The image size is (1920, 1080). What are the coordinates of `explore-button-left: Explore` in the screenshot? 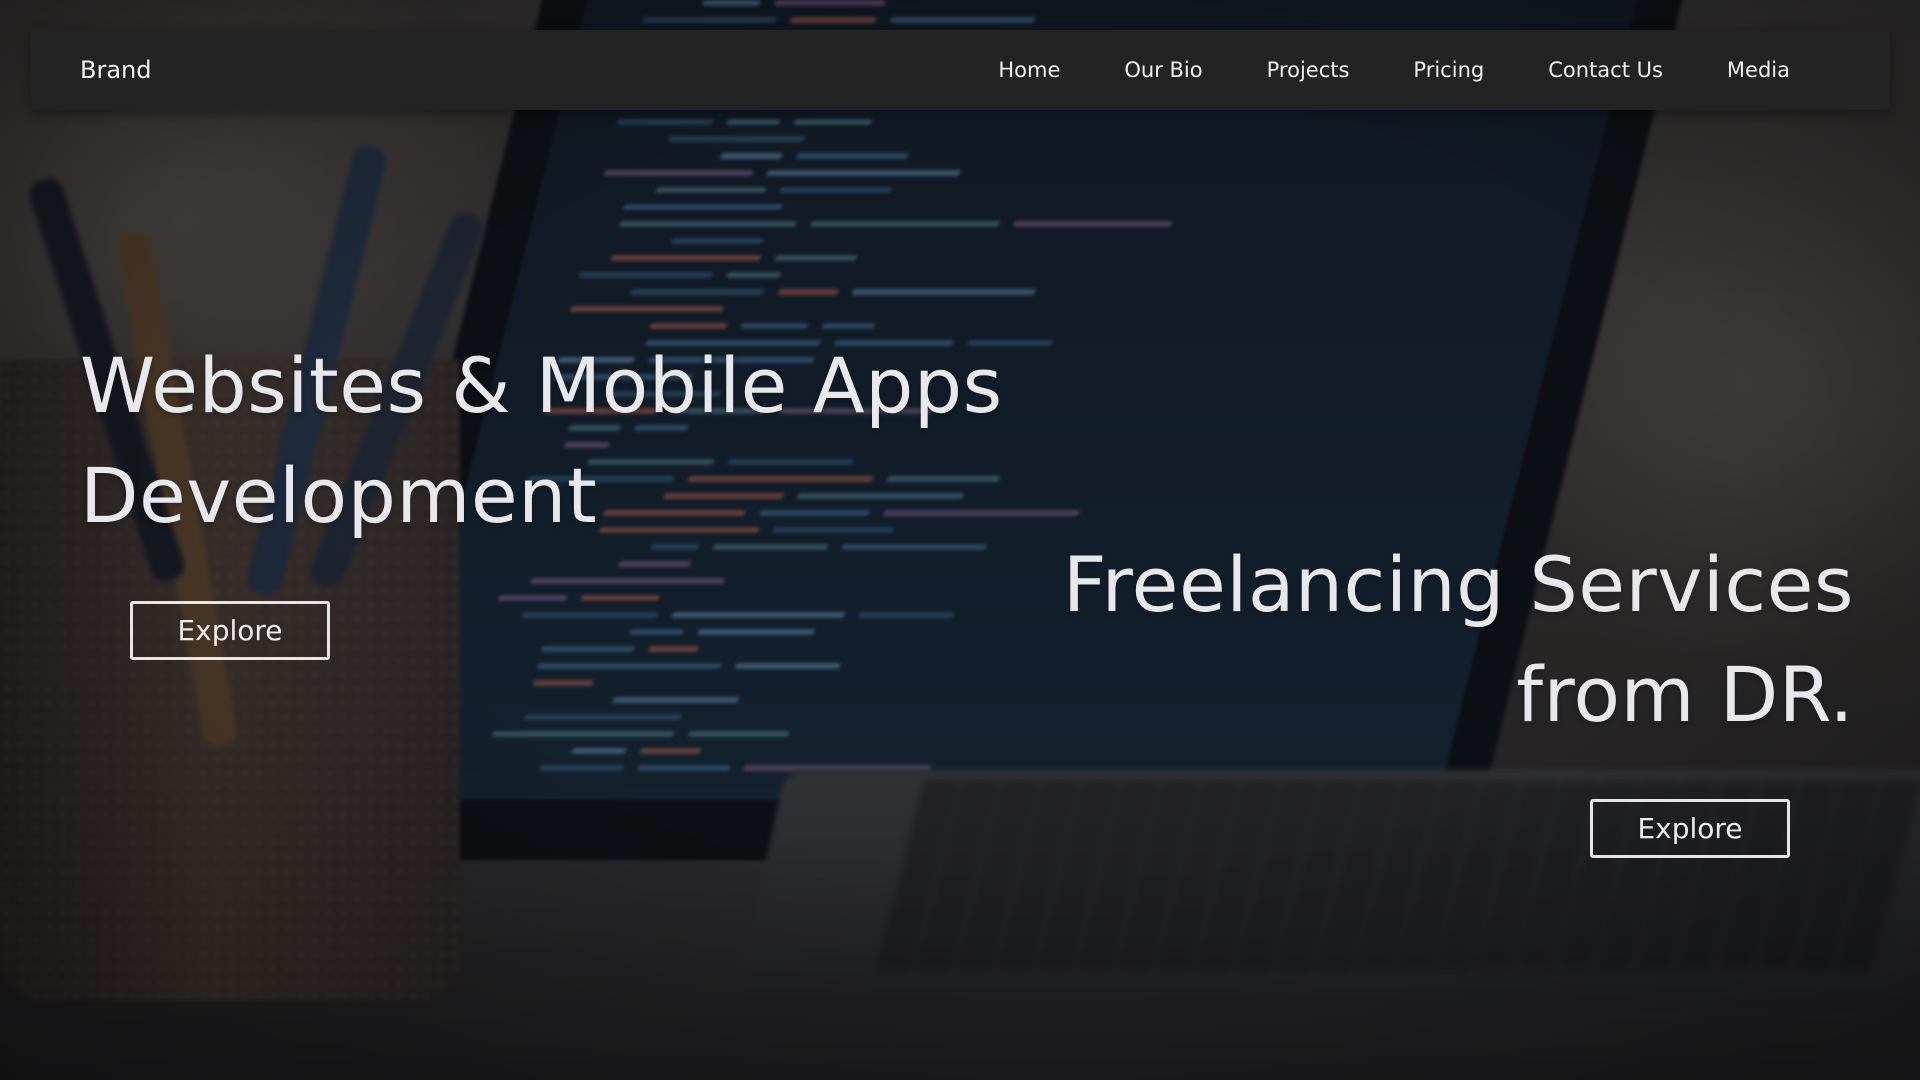 It's located at (230, 630).